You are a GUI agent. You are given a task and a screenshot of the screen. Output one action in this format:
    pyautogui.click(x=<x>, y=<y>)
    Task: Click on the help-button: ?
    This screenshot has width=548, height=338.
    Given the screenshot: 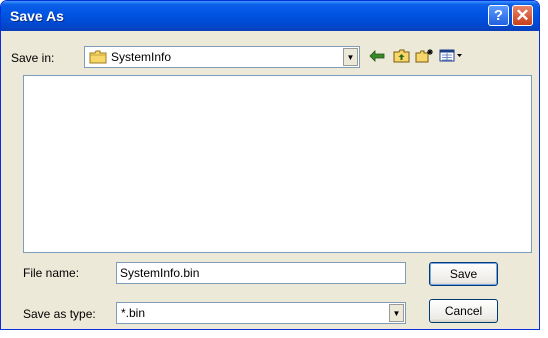 What is the action you would take?
    pyautogui.click(x=498, y=15)
    